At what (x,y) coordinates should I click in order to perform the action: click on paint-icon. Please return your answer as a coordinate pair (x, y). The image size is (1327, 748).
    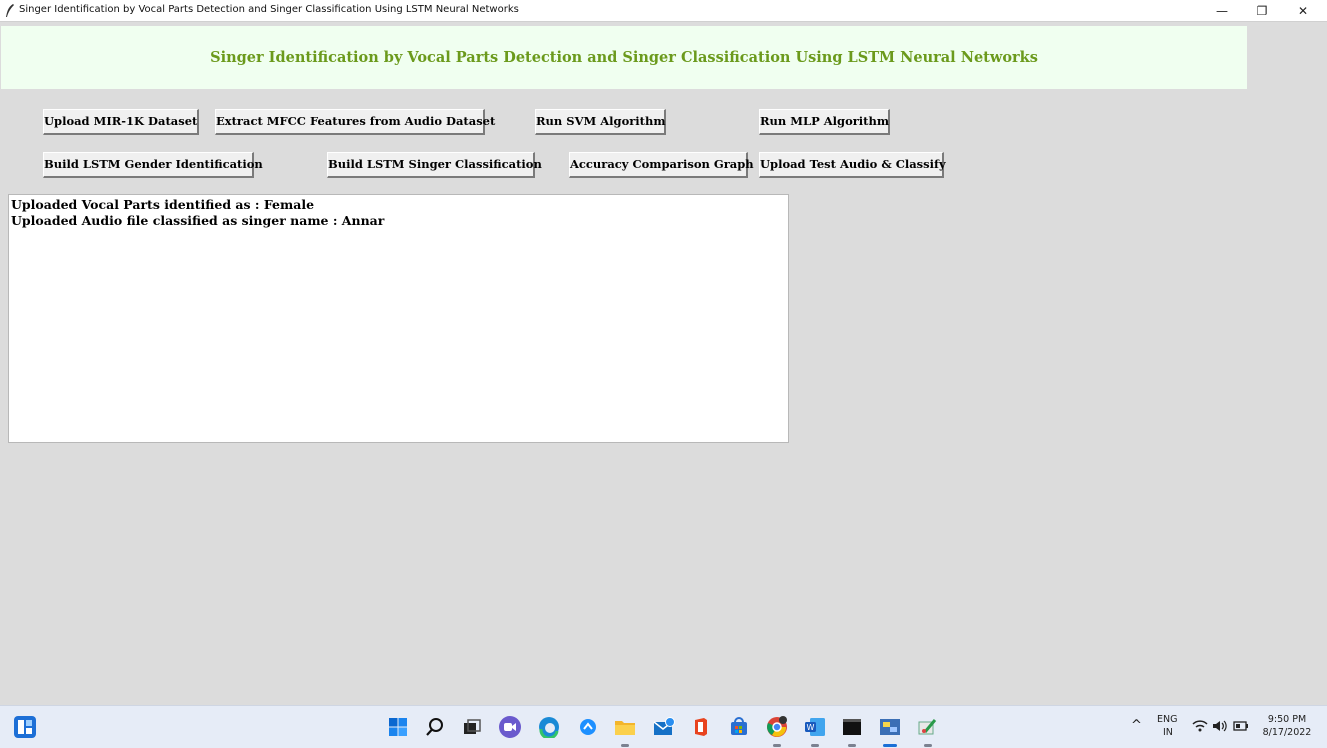
    Looking at the image, I should click on (928, 727).